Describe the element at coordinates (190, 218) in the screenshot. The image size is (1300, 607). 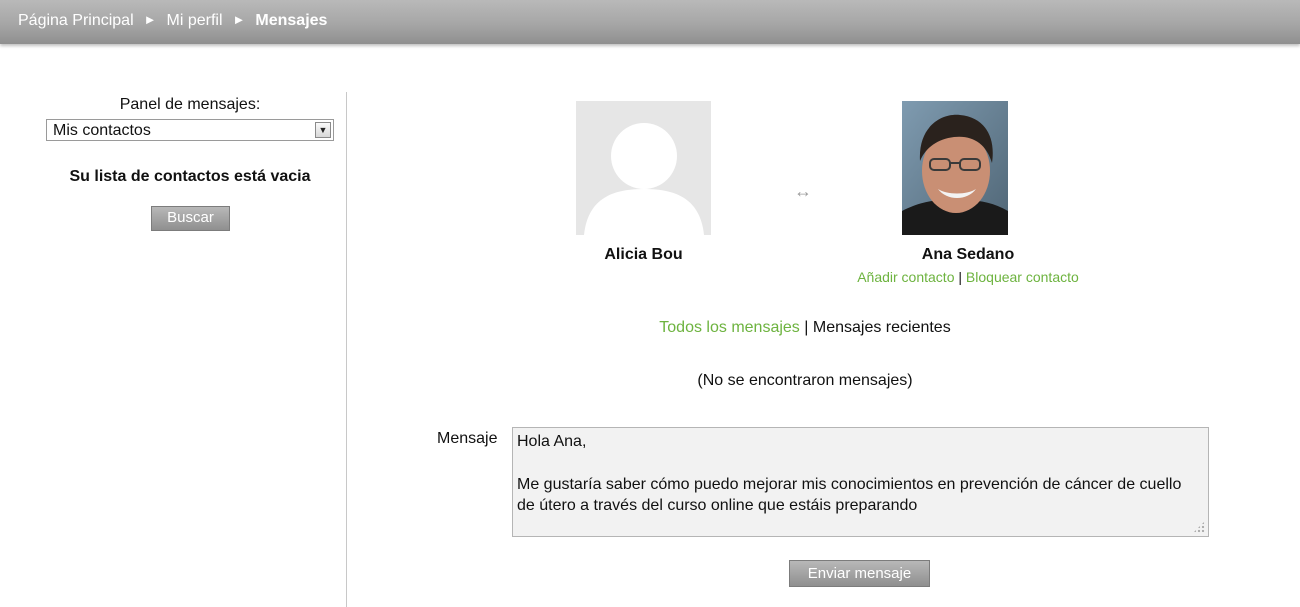
I see `search-button: Buscar` at that location.